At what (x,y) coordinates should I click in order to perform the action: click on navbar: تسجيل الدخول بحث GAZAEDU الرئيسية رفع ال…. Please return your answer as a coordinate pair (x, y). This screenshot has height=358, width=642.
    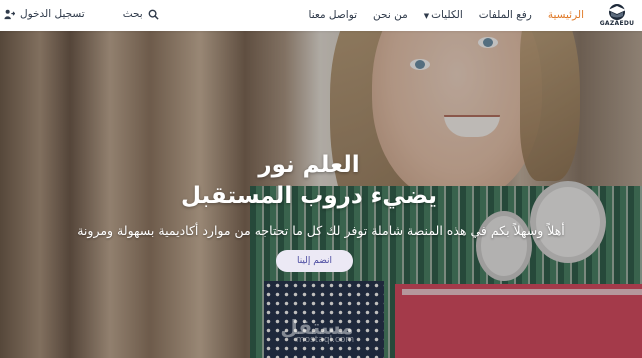
    Looking at the image, I should click on (321, 15).